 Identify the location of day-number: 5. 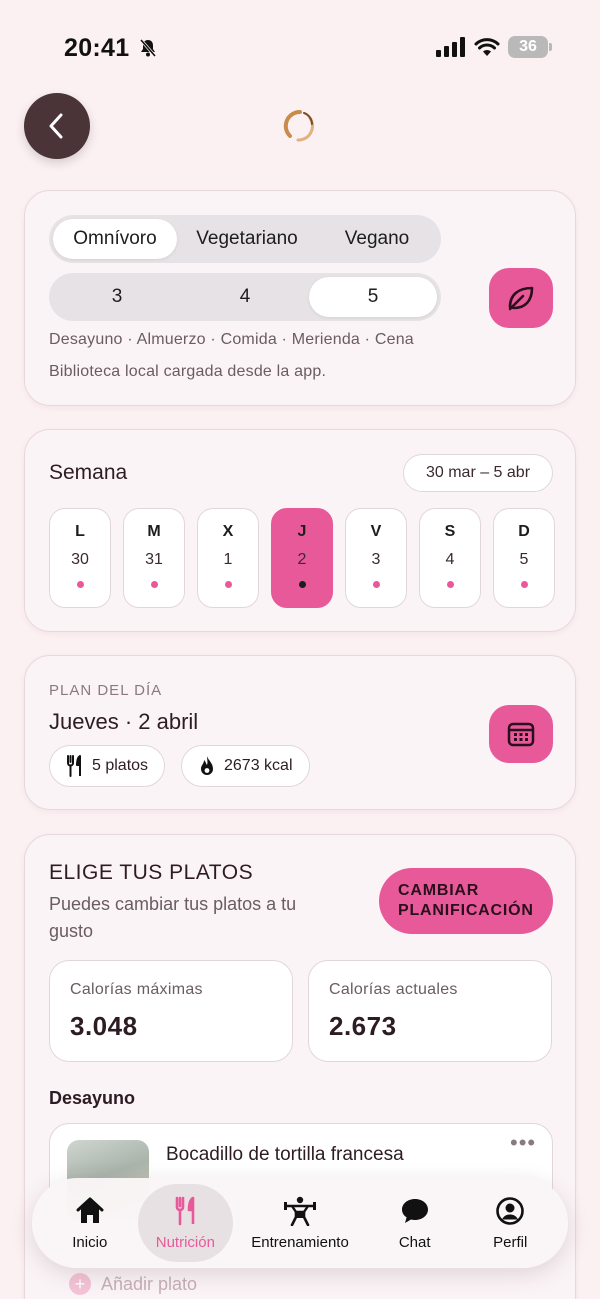
(524, 559).